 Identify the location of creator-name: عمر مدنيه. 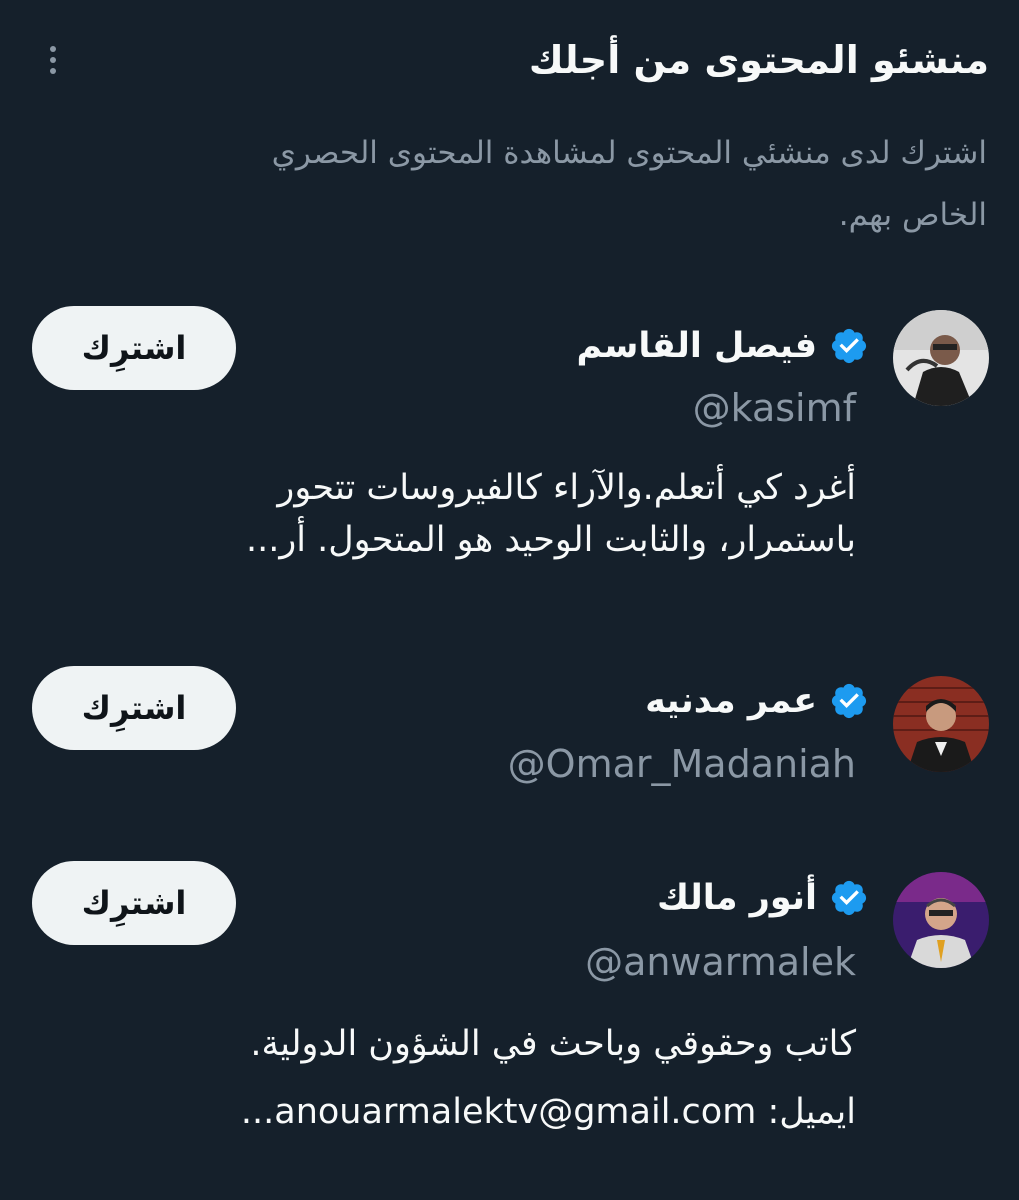
(731, 701).